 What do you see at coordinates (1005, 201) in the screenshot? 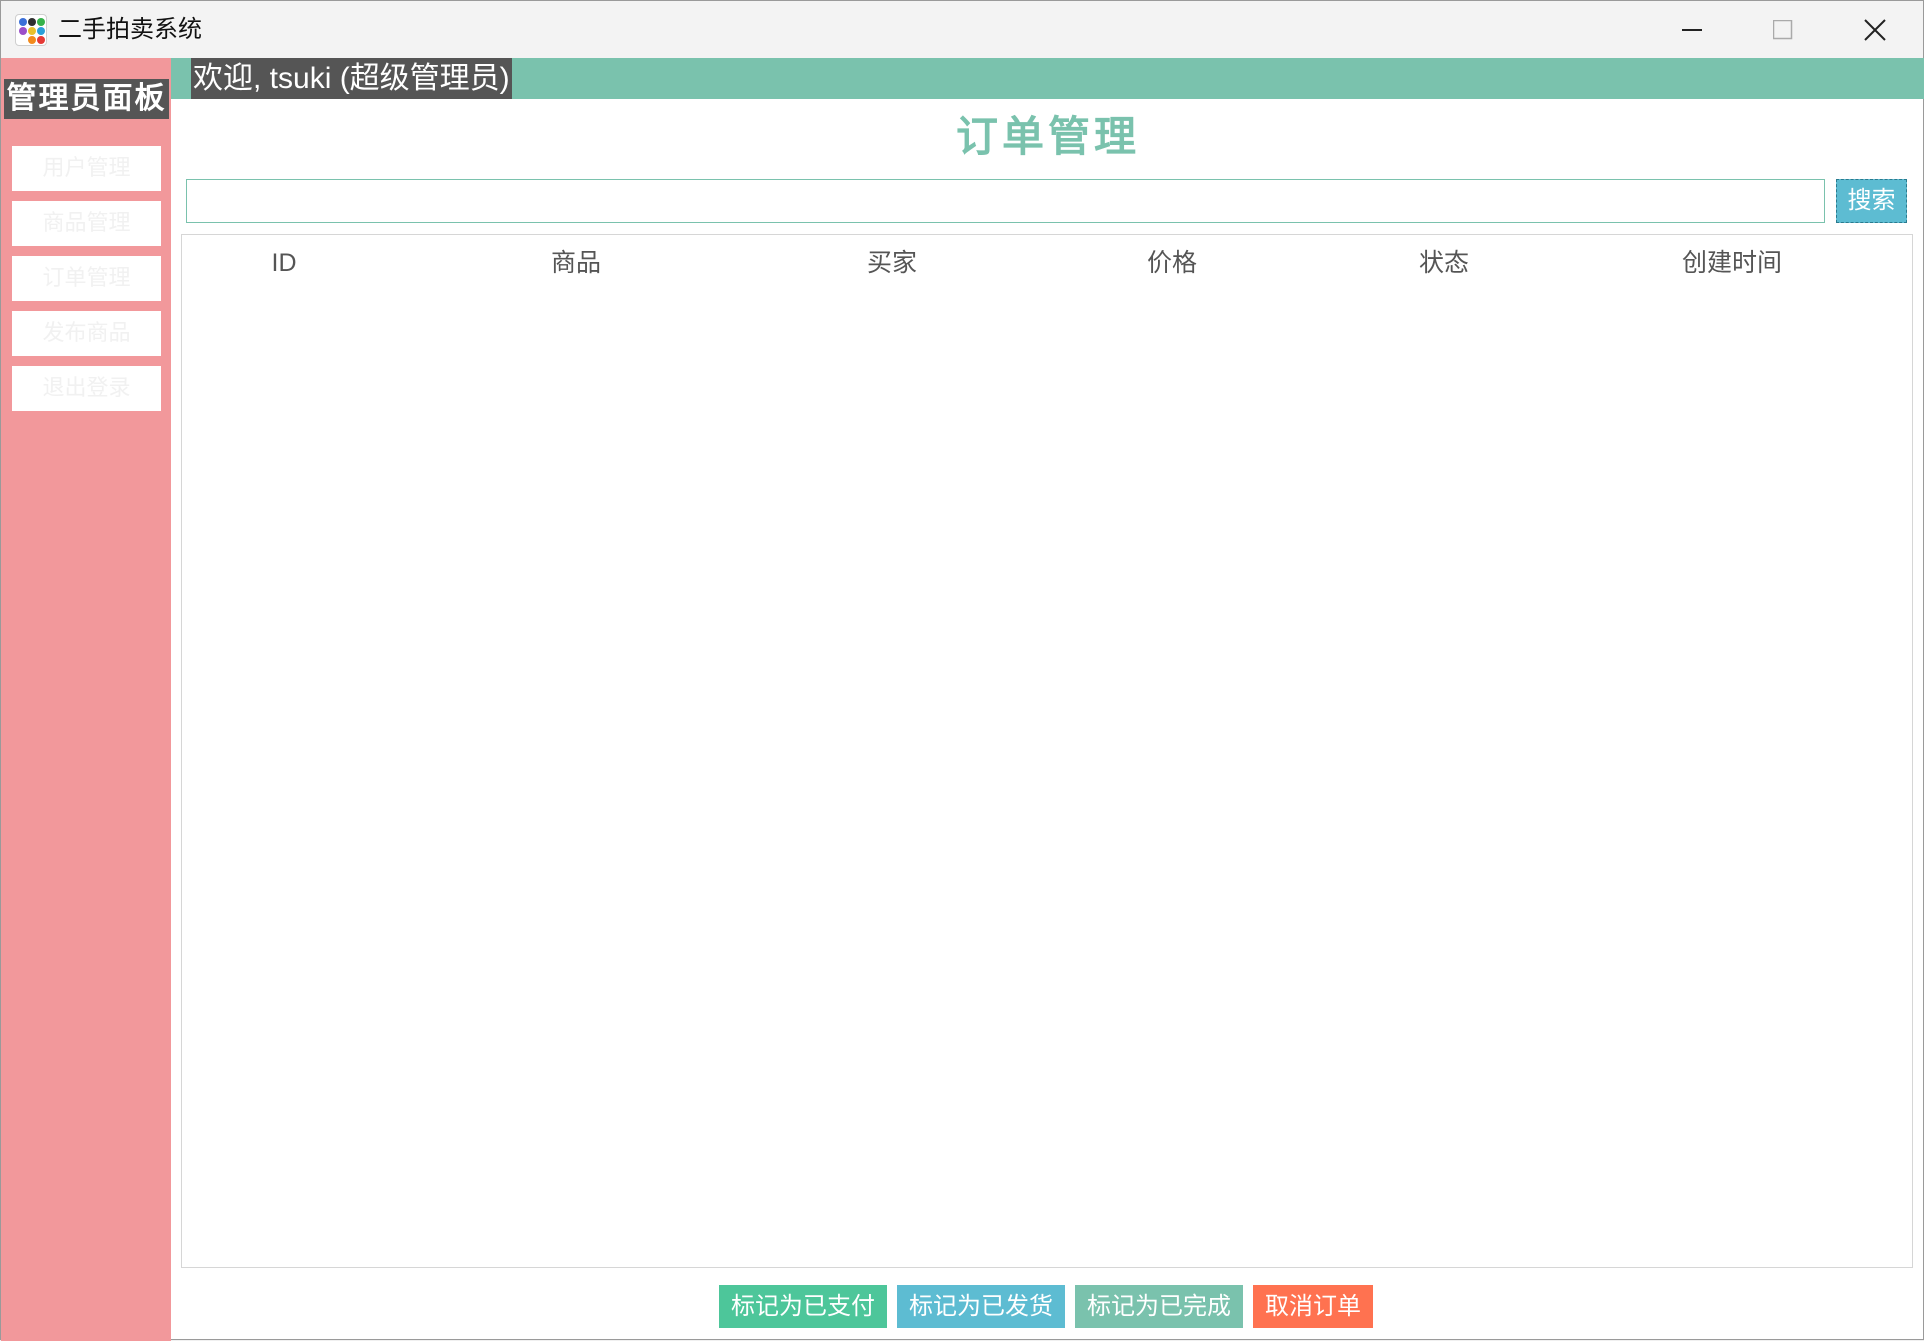
I see `search-input` at bounding box center [1005, 201].